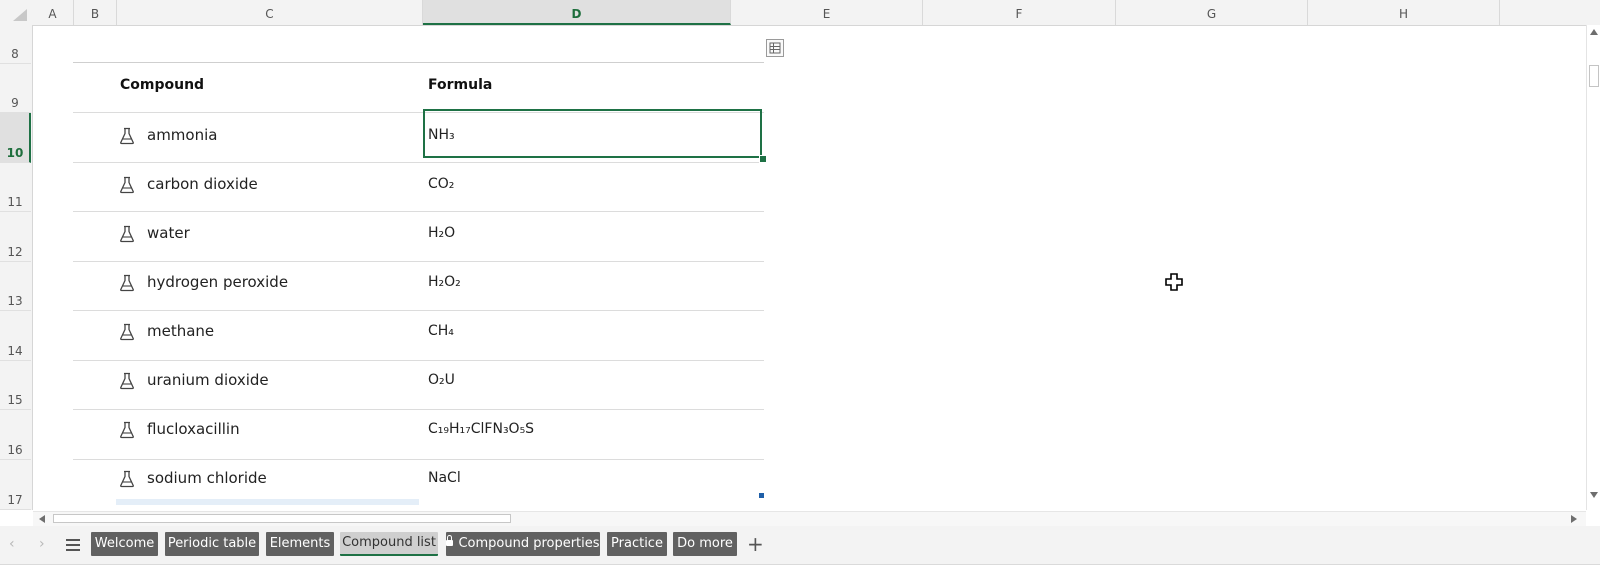  I want to click on cell-compound: uranium dioxide, so click(208, 380).